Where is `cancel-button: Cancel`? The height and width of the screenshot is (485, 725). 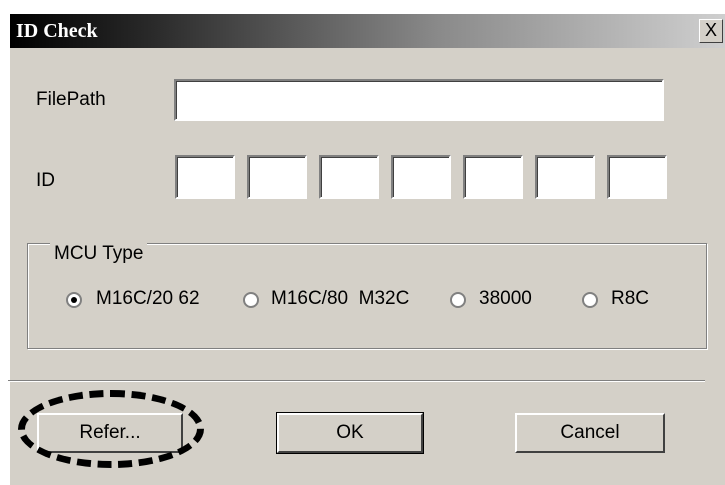 cancel-button: Cancel is located at coordinates (590, 433).